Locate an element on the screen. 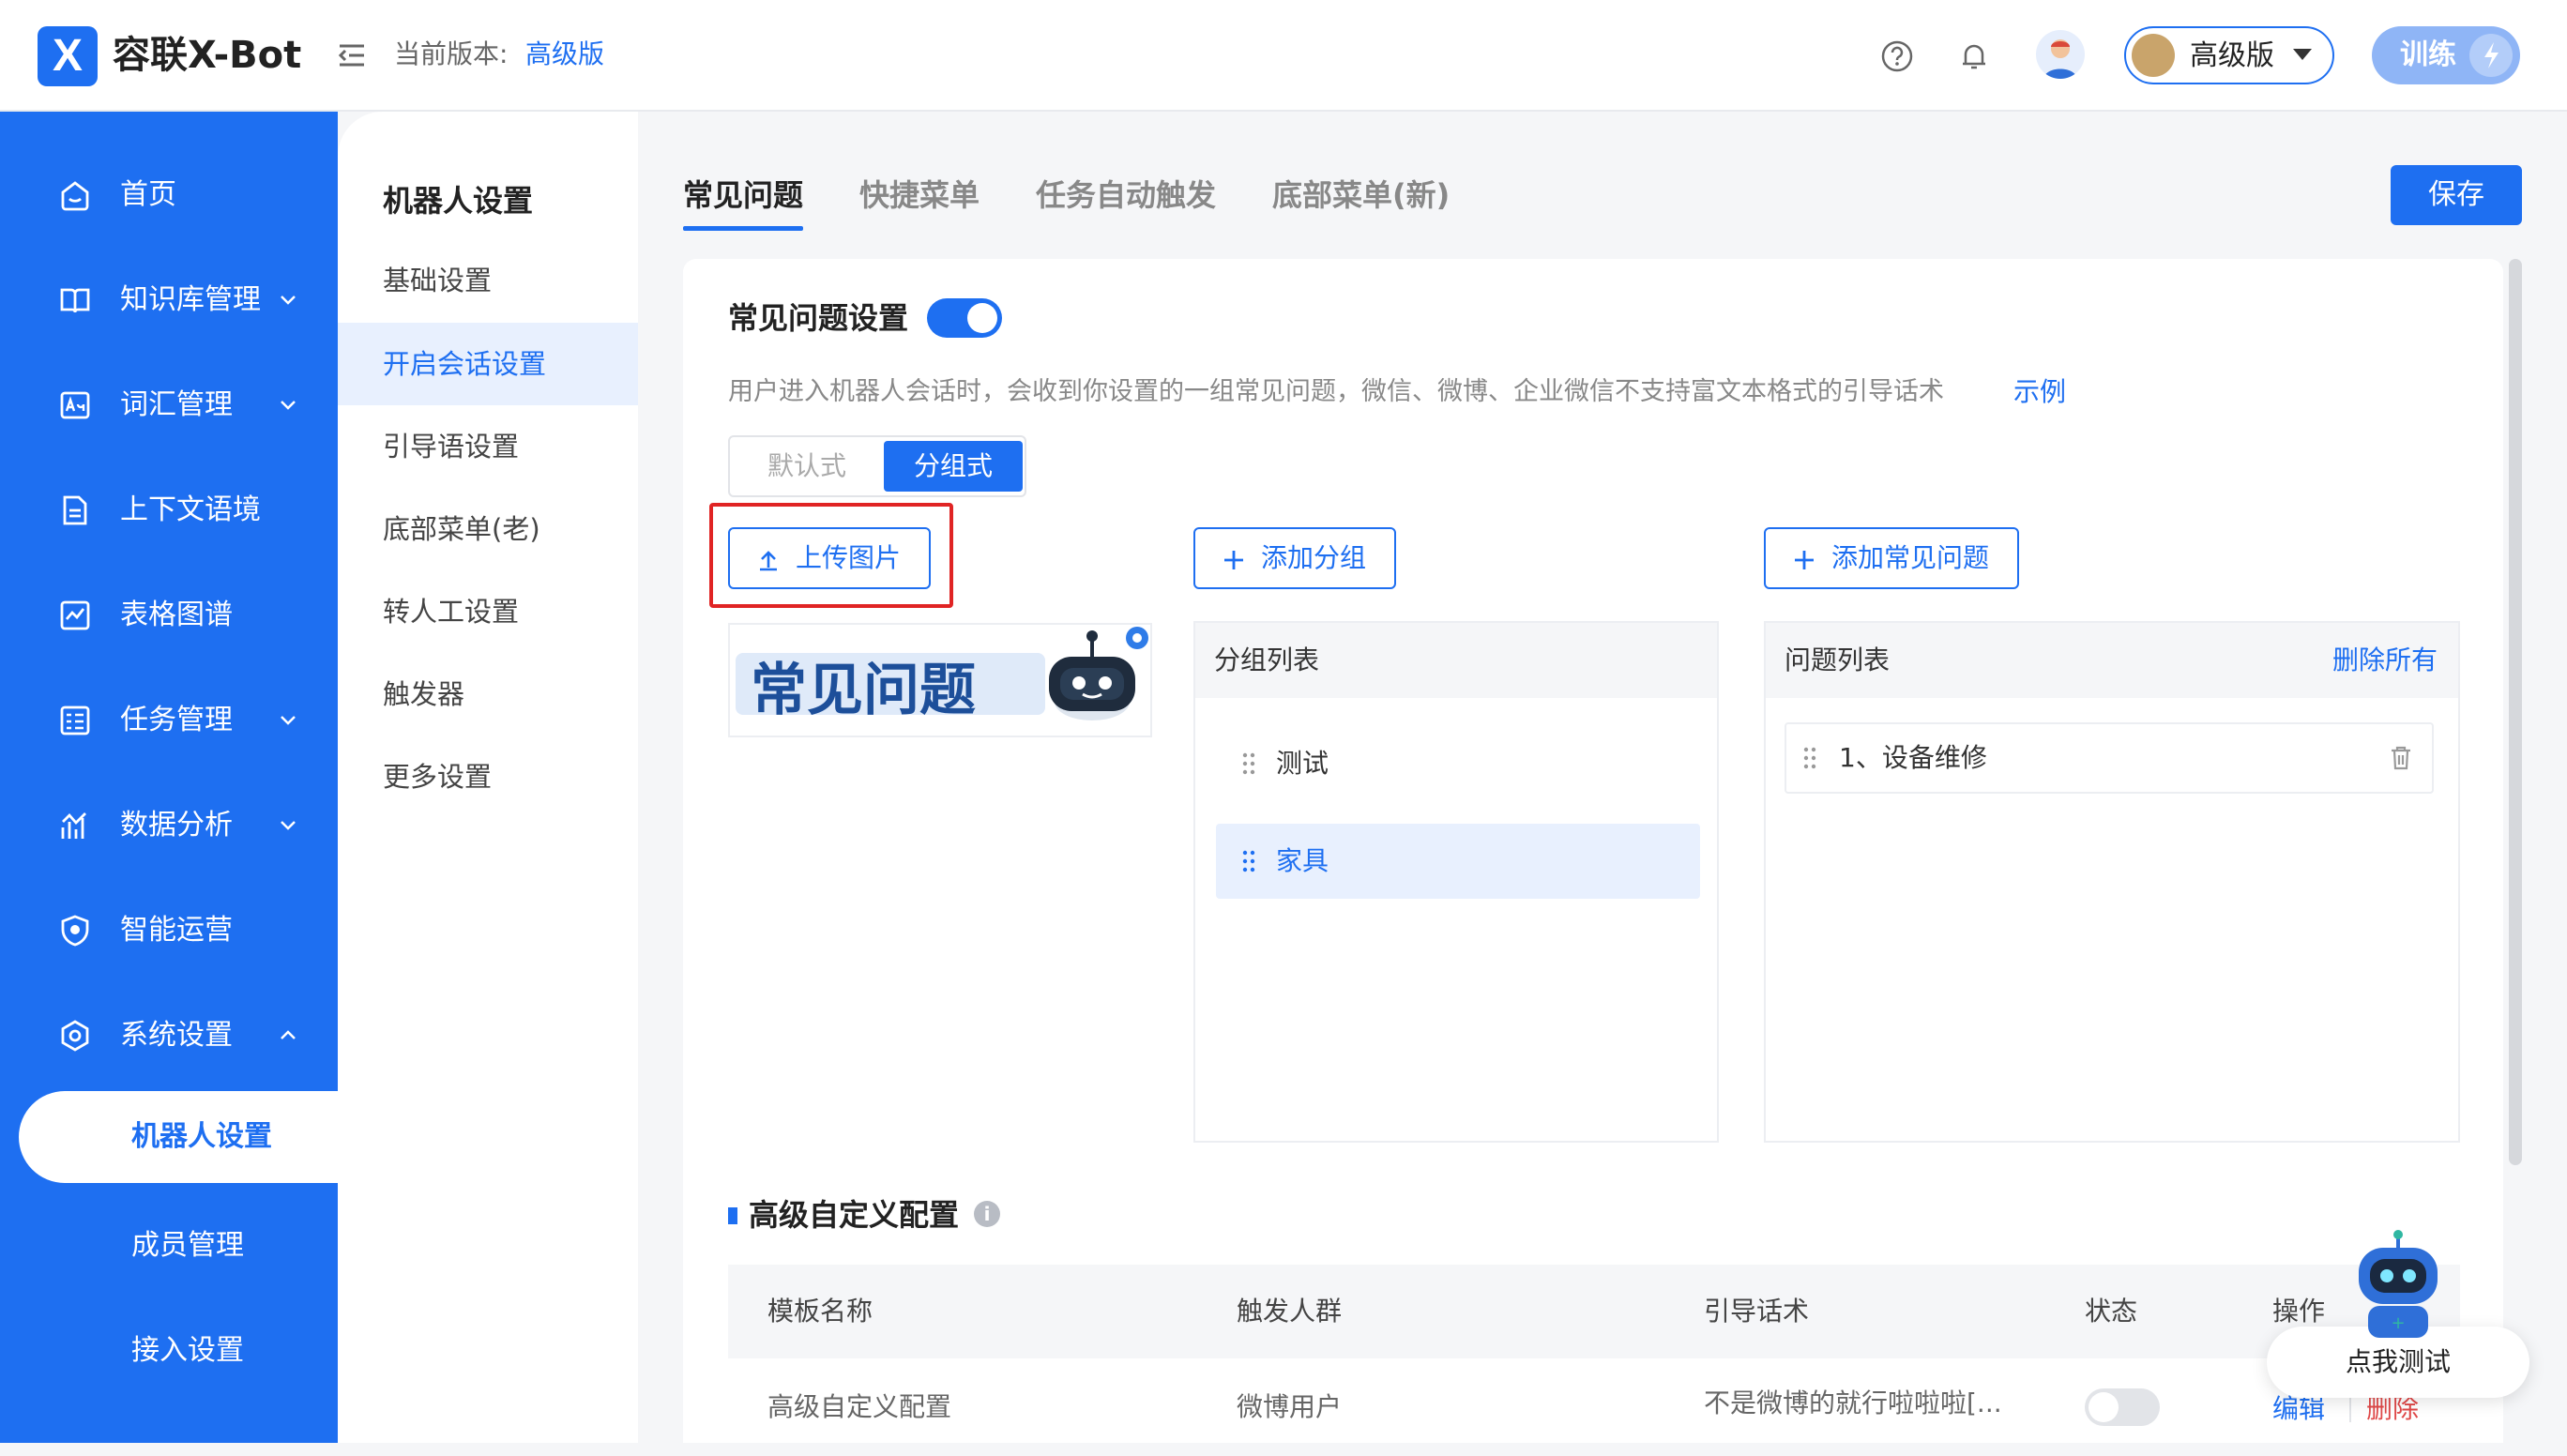 This screenshot has width=2567, height=1456. version-label: 当前版本: is located at coordinates (451, 53).